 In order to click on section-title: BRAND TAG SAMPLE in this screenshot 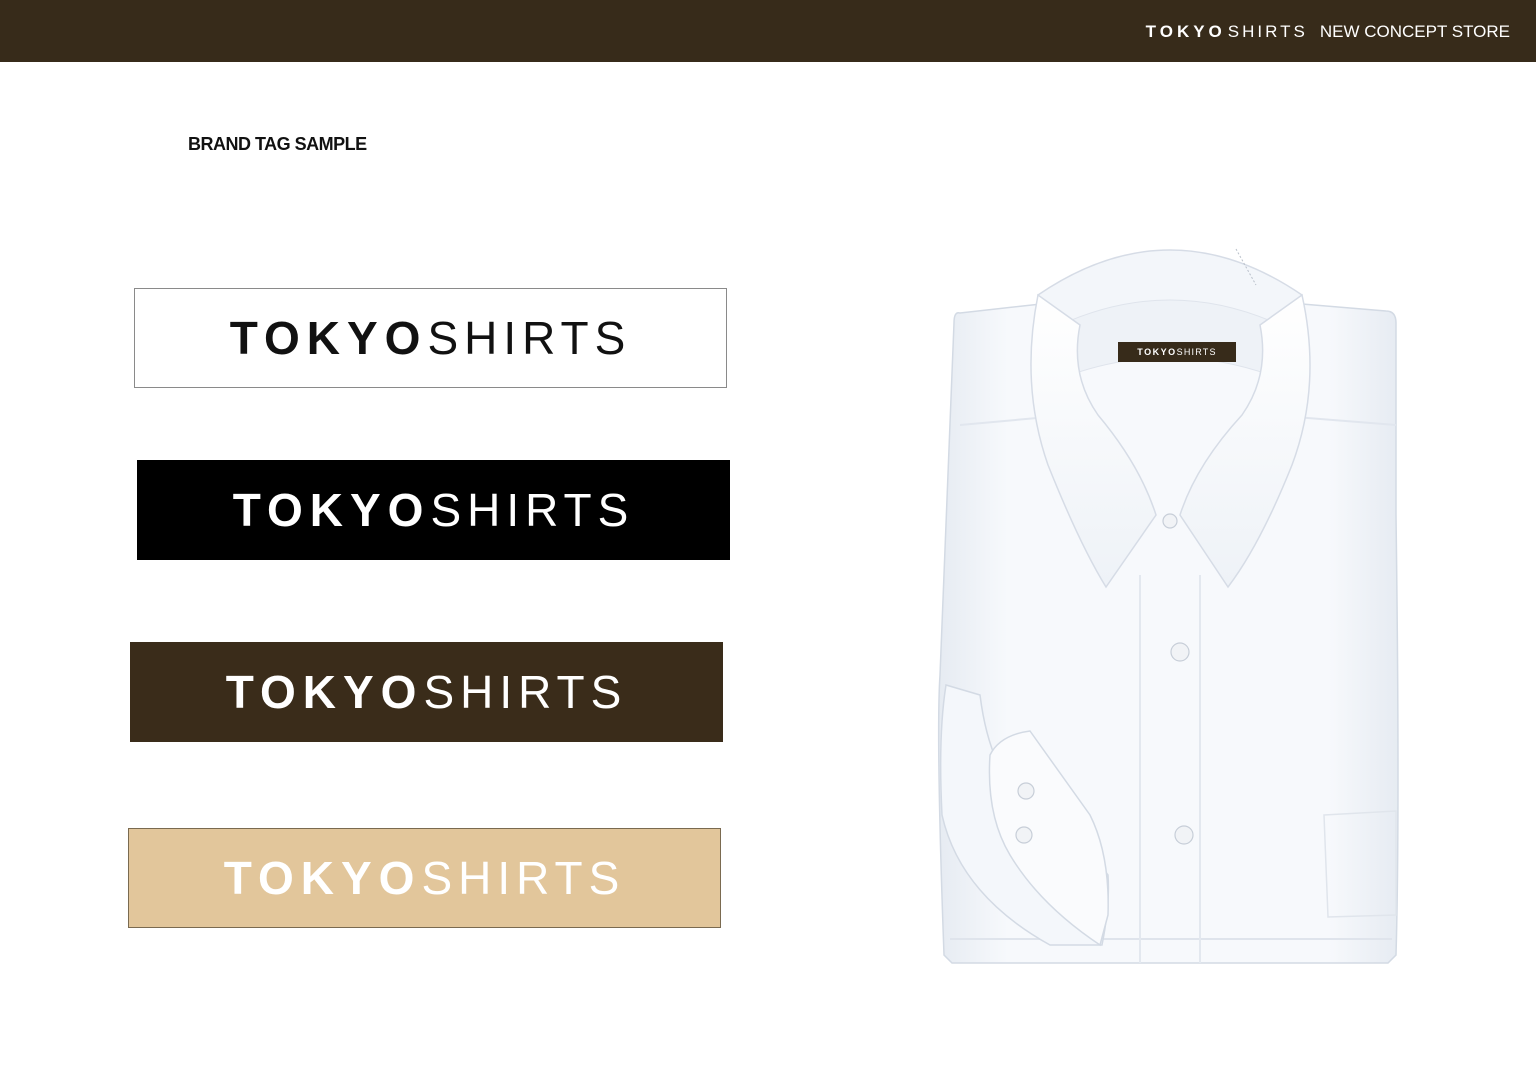, I will do `click(277, 144)`.